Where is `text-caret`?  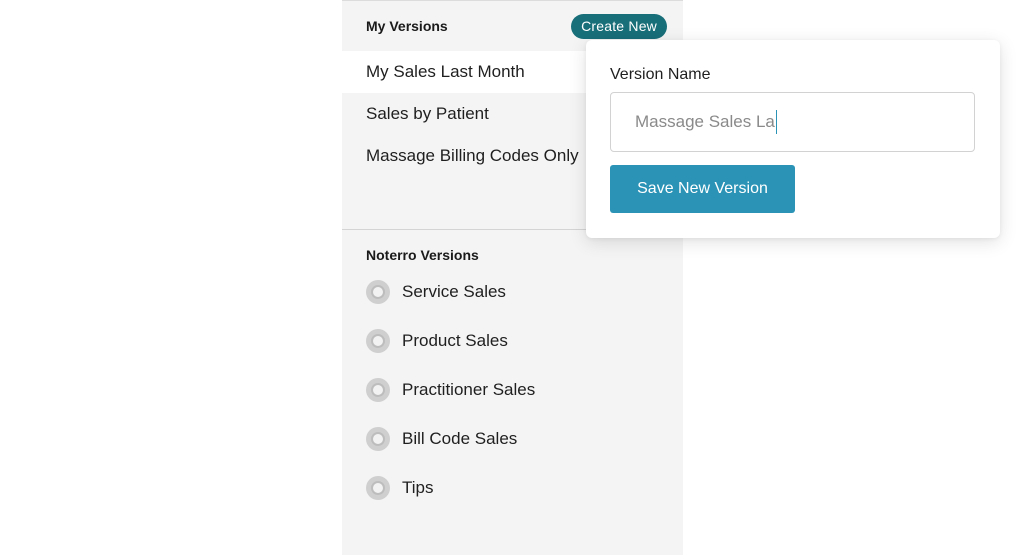 text-caret is located at coordinates (776, 122).